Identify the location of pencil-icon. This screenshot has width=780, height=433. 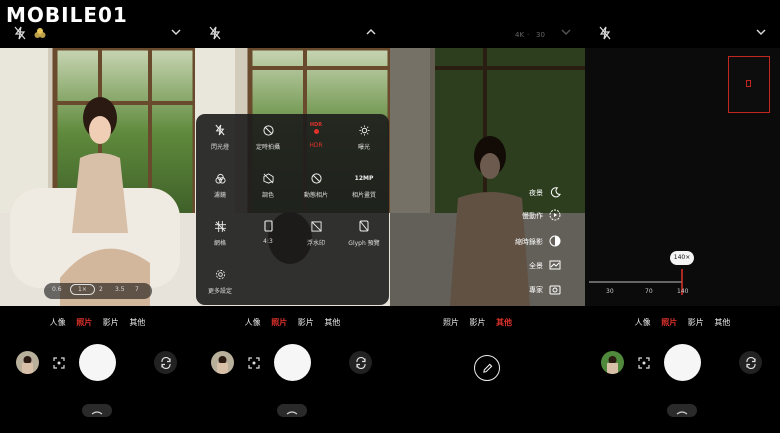
(487, 368).